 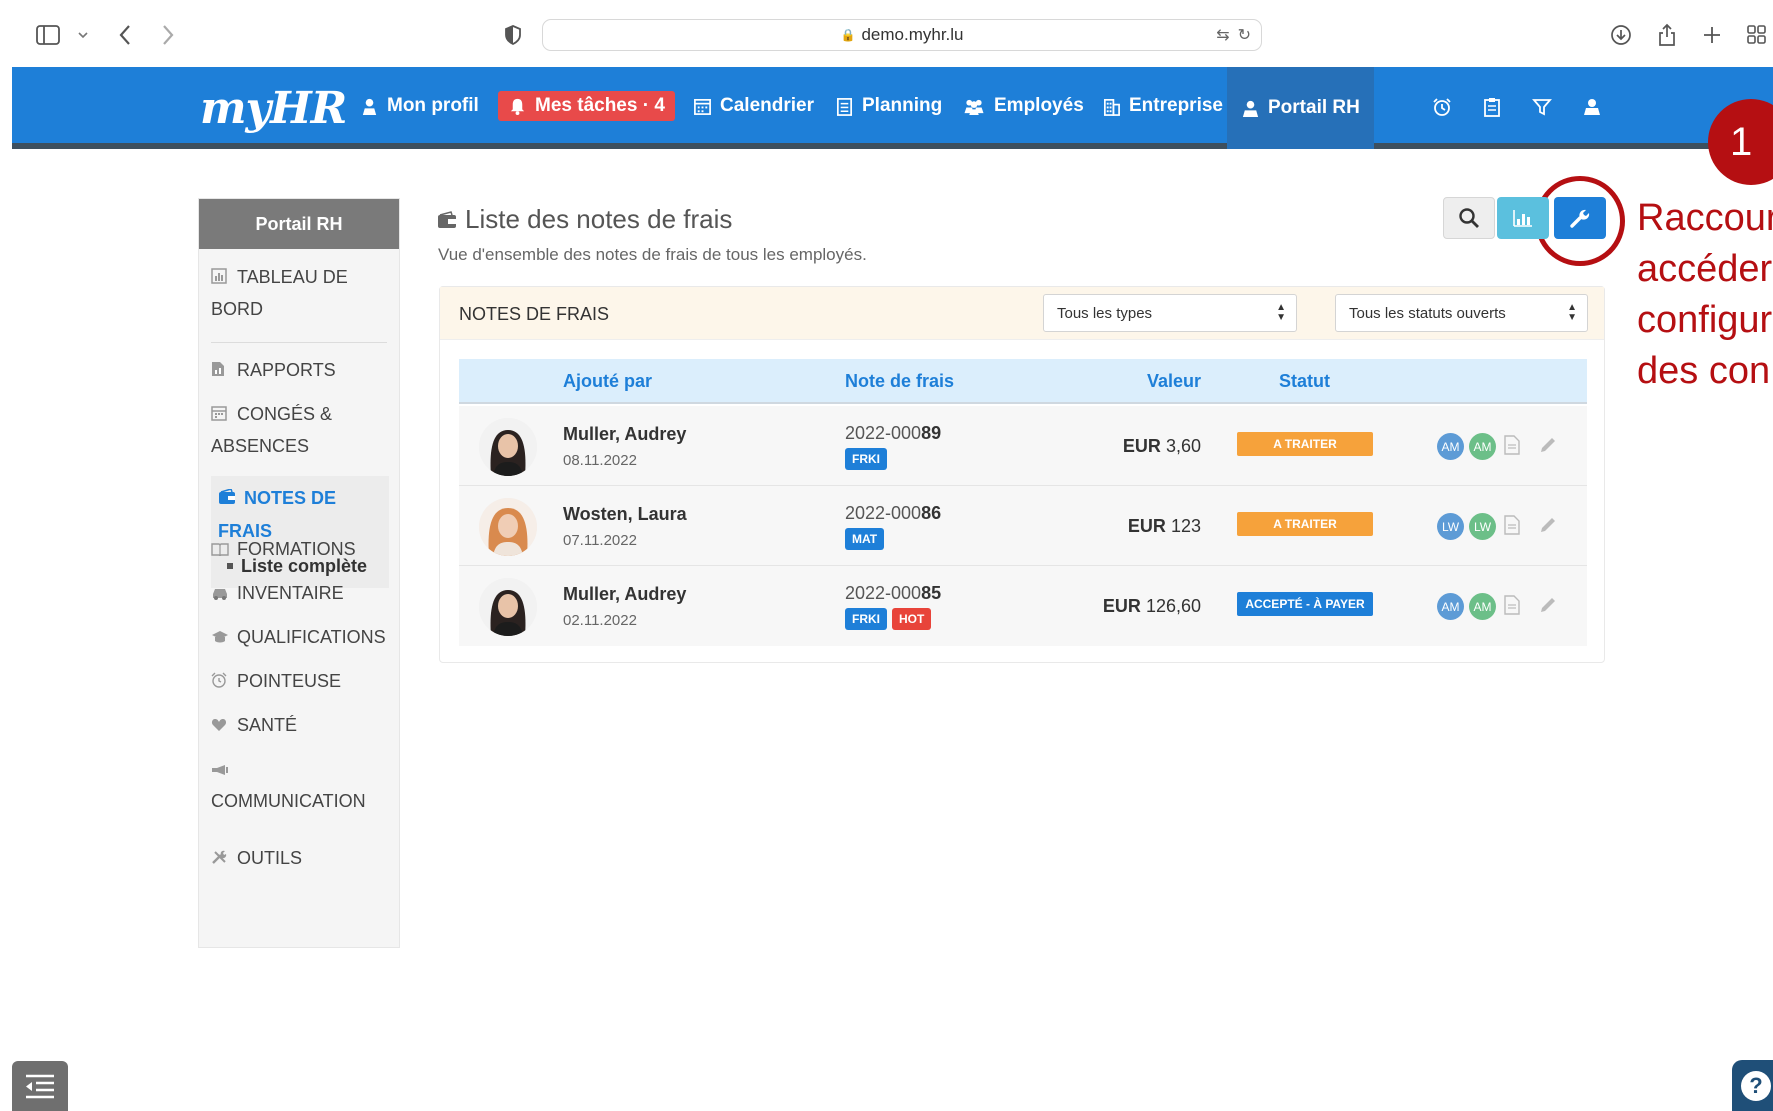 I want to click on nav-calendrier: Calendrier, so click(x=753, y=106).